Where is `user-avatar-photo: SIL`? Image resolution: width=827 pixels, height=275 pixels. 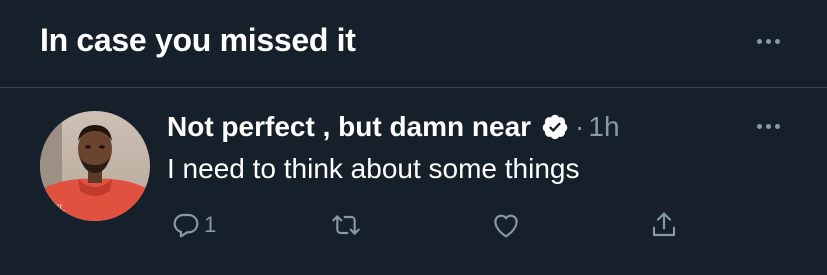
user-avatar-photo: SIL is located at coordinates (95, 166).